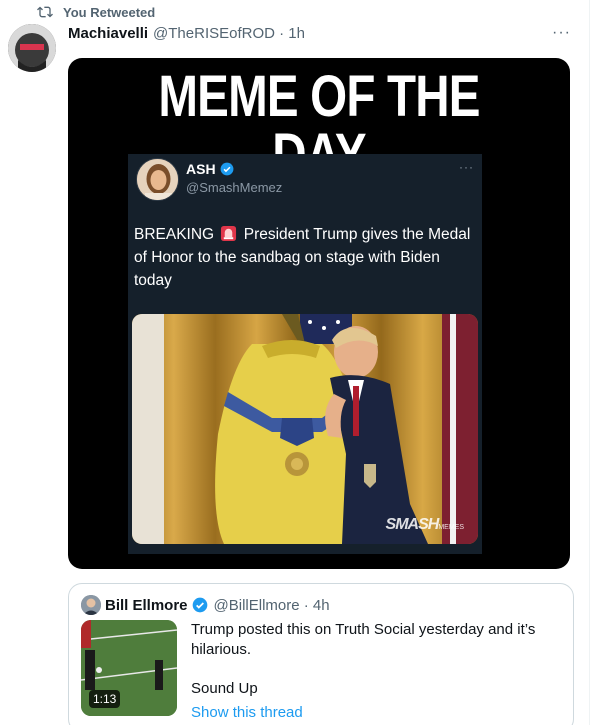 Image resolution: width=601 pixels, height=725 pixels. Describe the element at coordinates (224, 688) in the screenshot. I see `quote-text-sound-up: Sound Up` at that location.